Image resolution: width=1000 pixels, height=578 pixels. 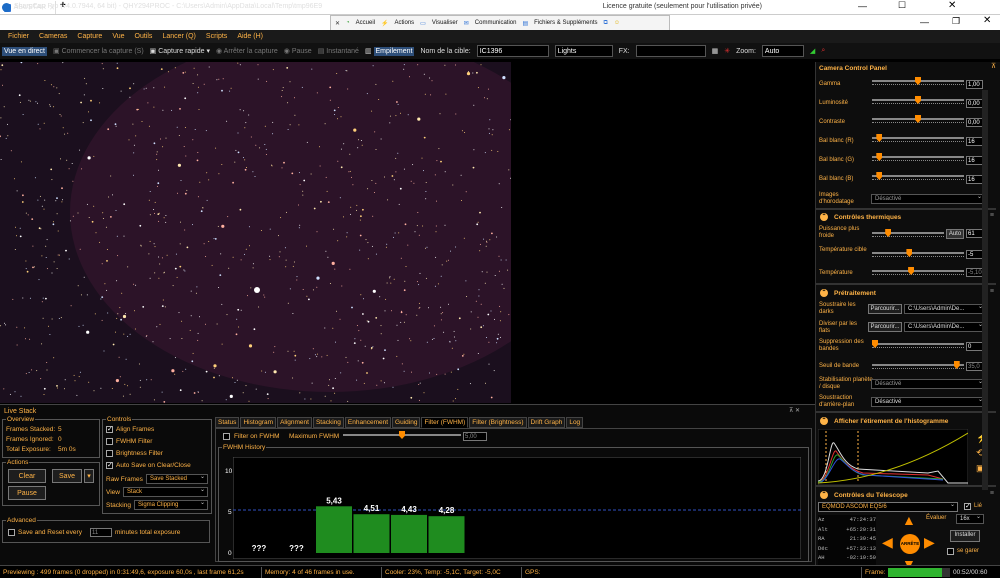 What do you see at coordinates (606, 23) in the screenshot?
I see `window-icon: ⧉` at bounding box center [606, 23].